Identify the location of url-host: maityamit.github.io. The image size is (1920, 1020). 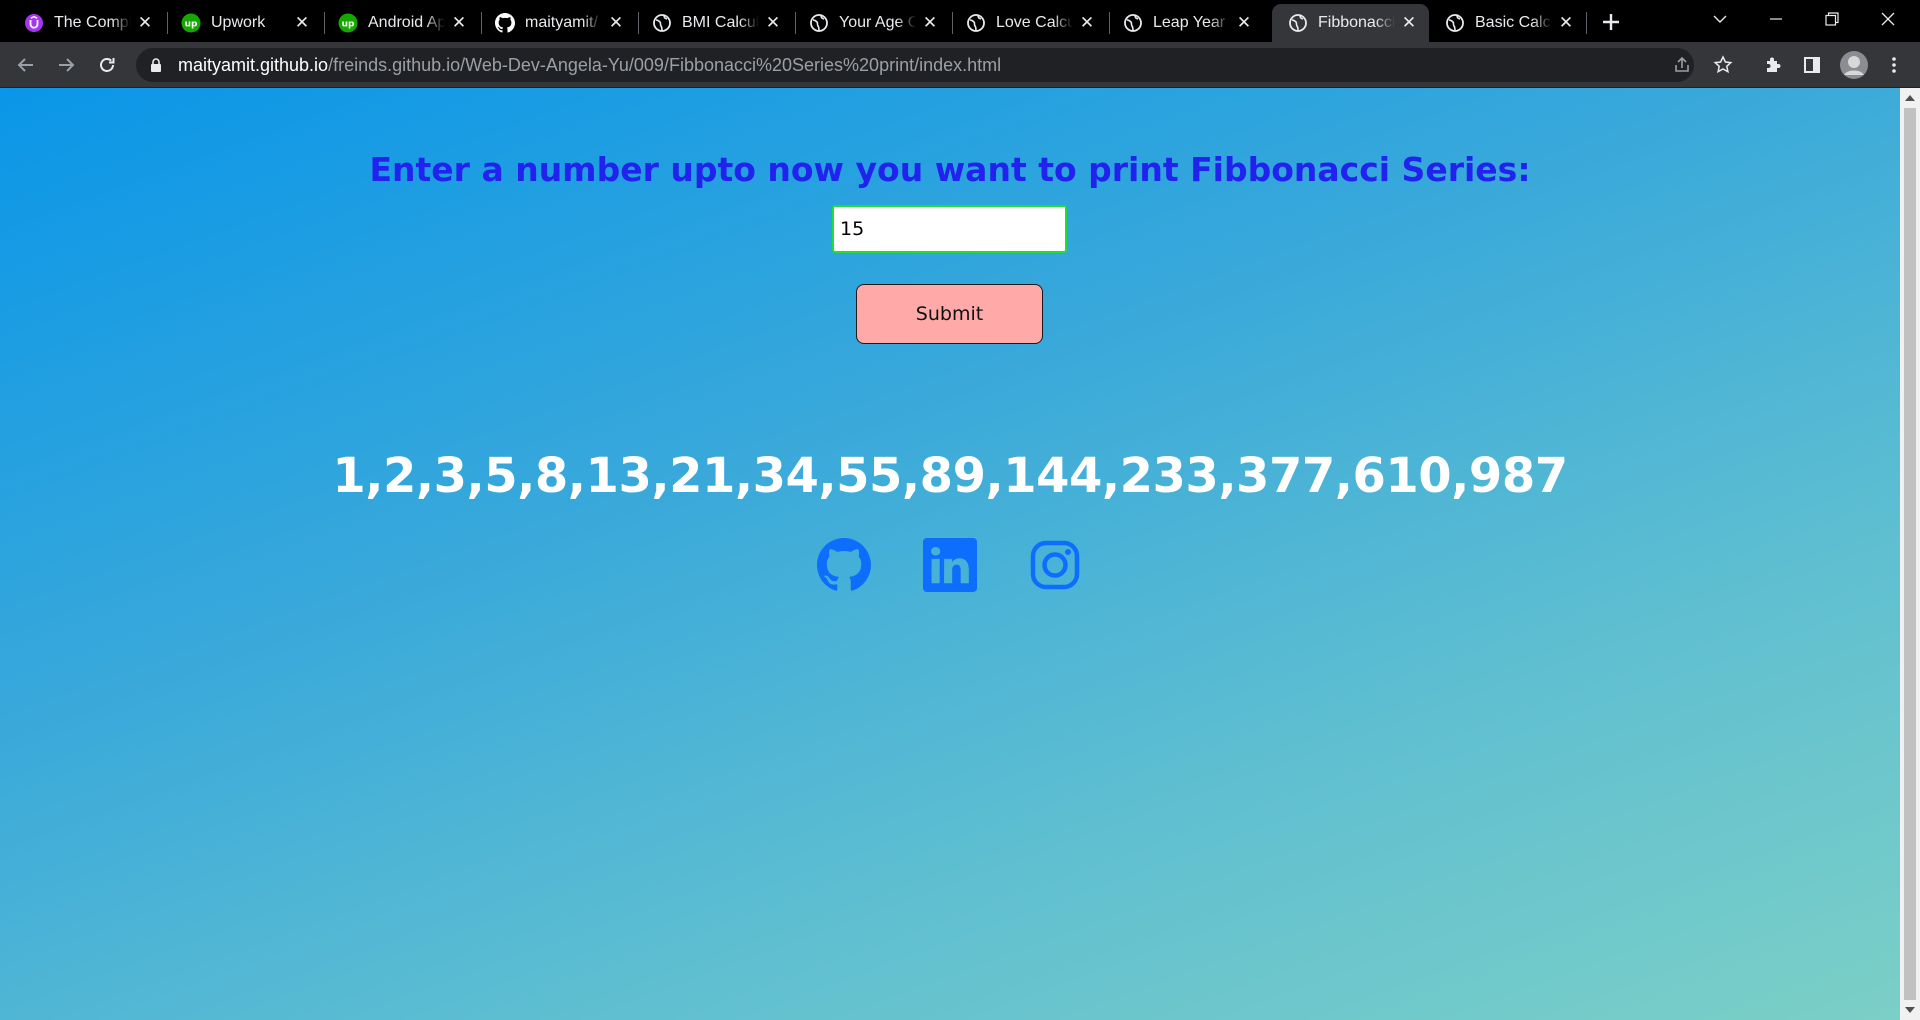
(253, 64).